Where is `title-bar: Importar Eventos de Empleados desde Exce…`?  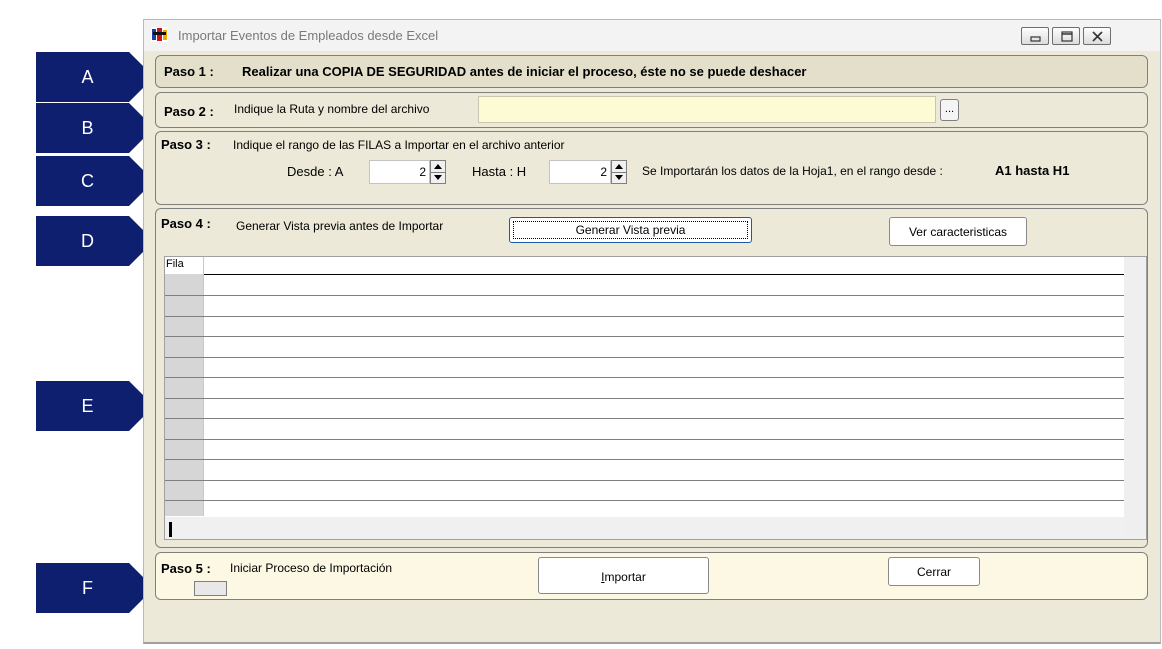 title-bar: Importar Eventos de Empleados desde Exce… is located at coordinates (652, 35).